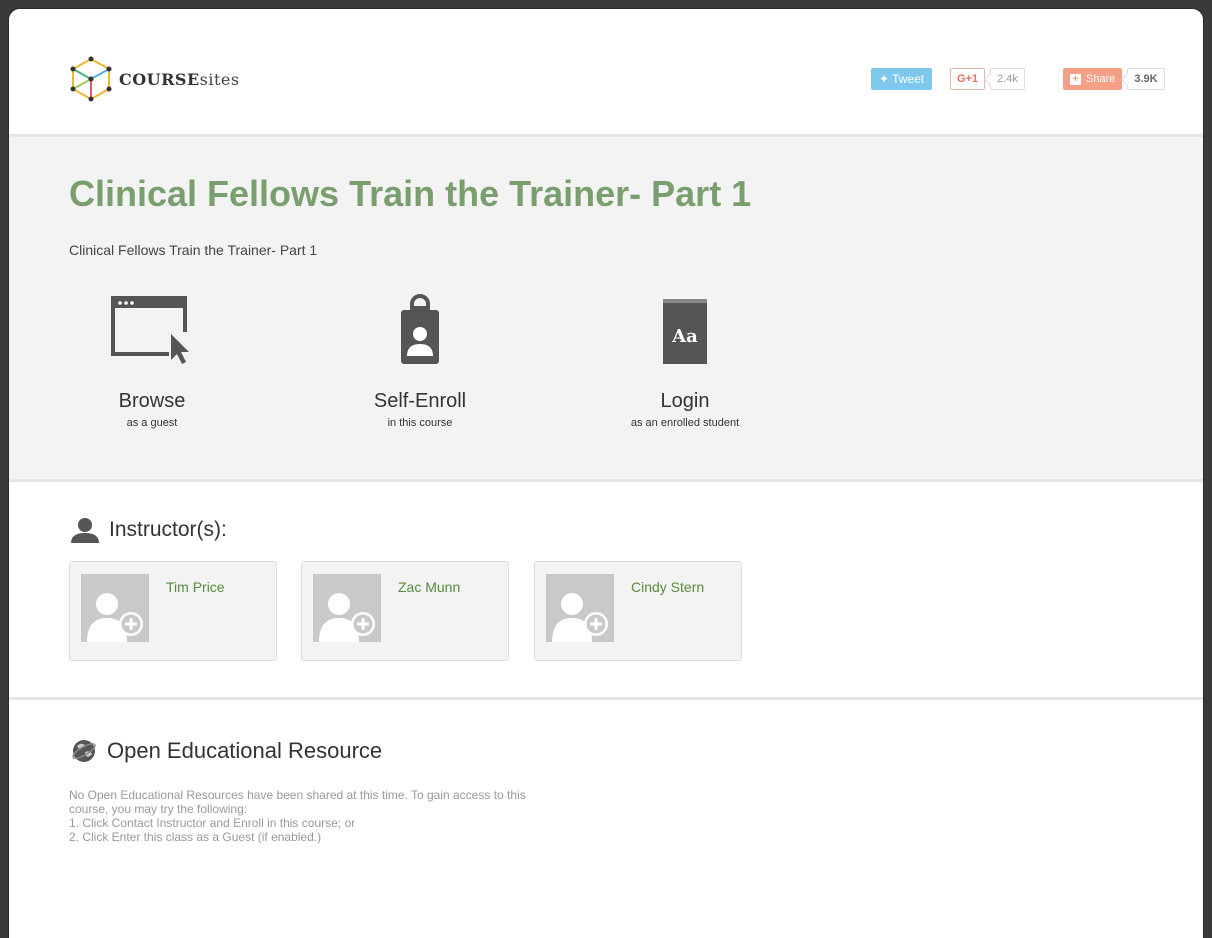  Describe the element at coordinates (152, 423) in the screenshot. I see `browse-sublabel: as a guest` at that location.